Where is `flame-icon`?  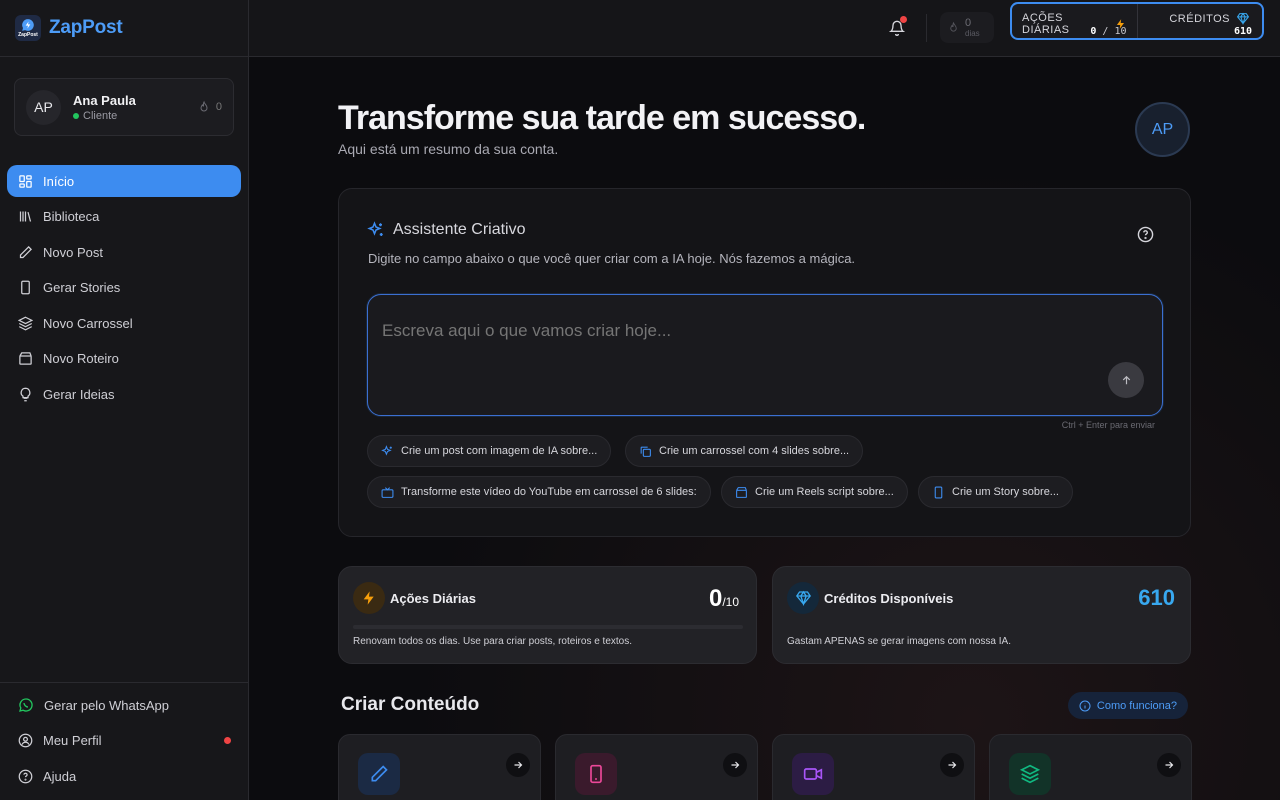 flame-icon is located at coordinates (953, 26).